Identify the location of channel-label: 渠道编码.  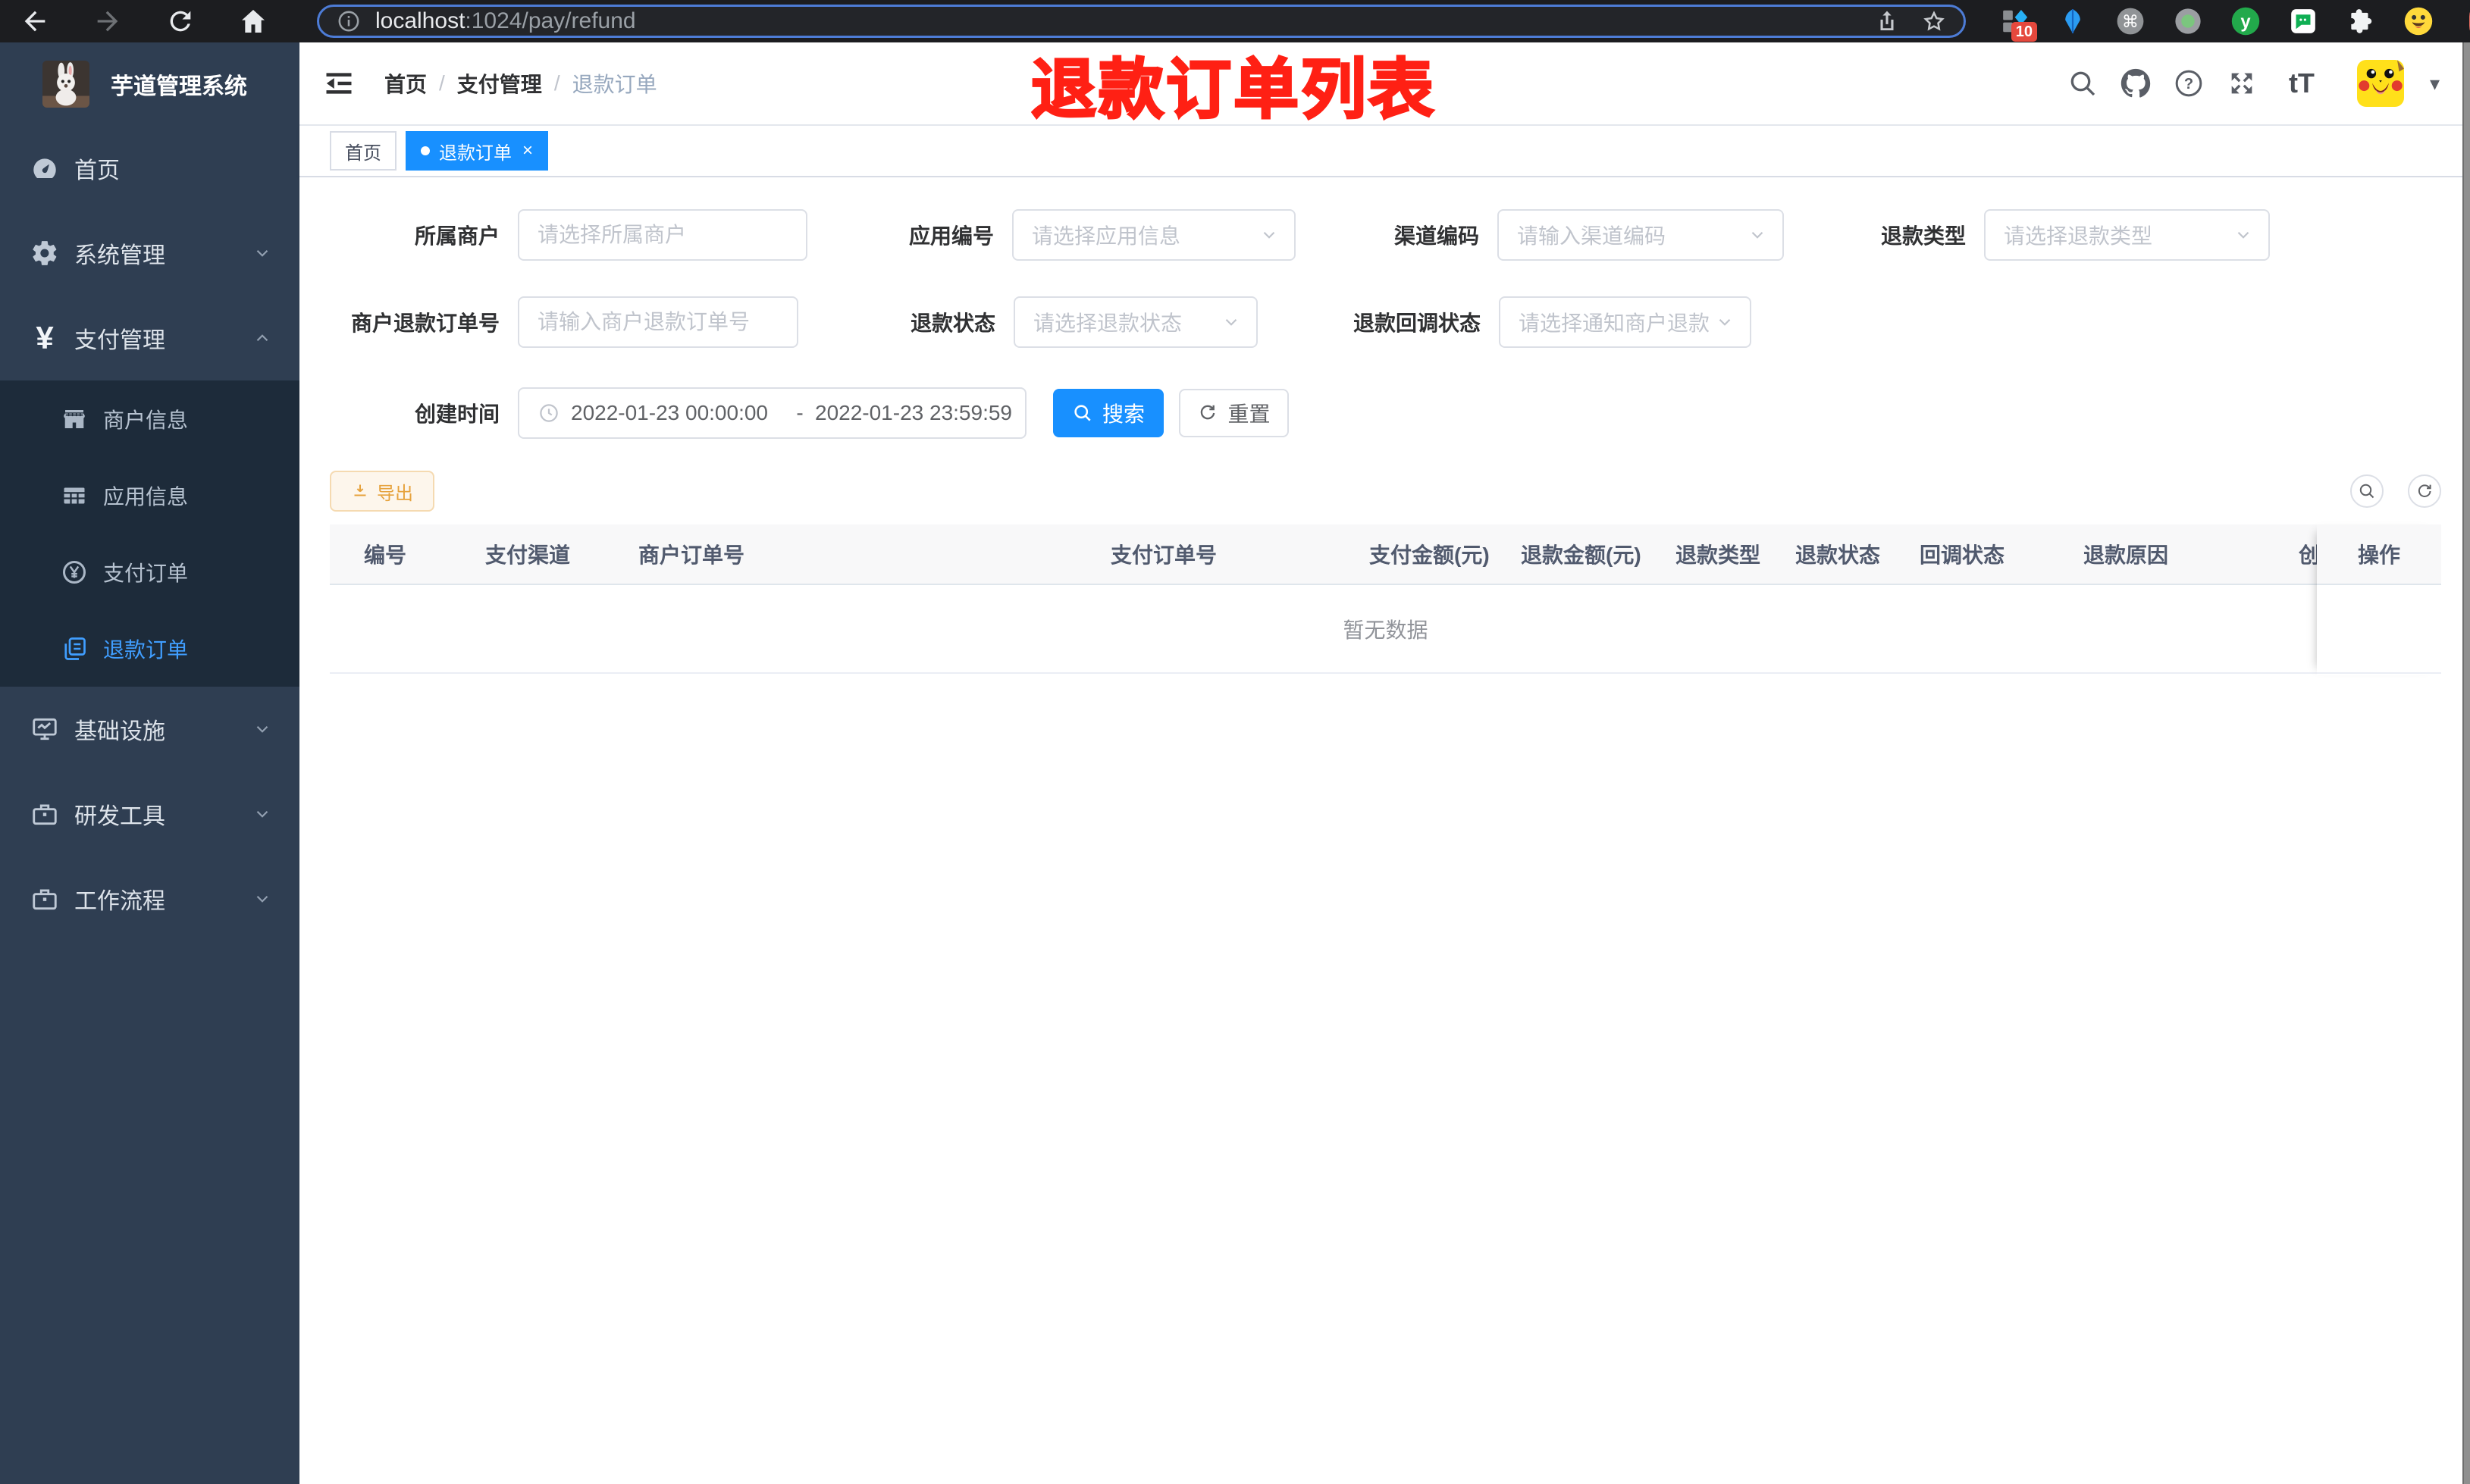
(1436, 236).